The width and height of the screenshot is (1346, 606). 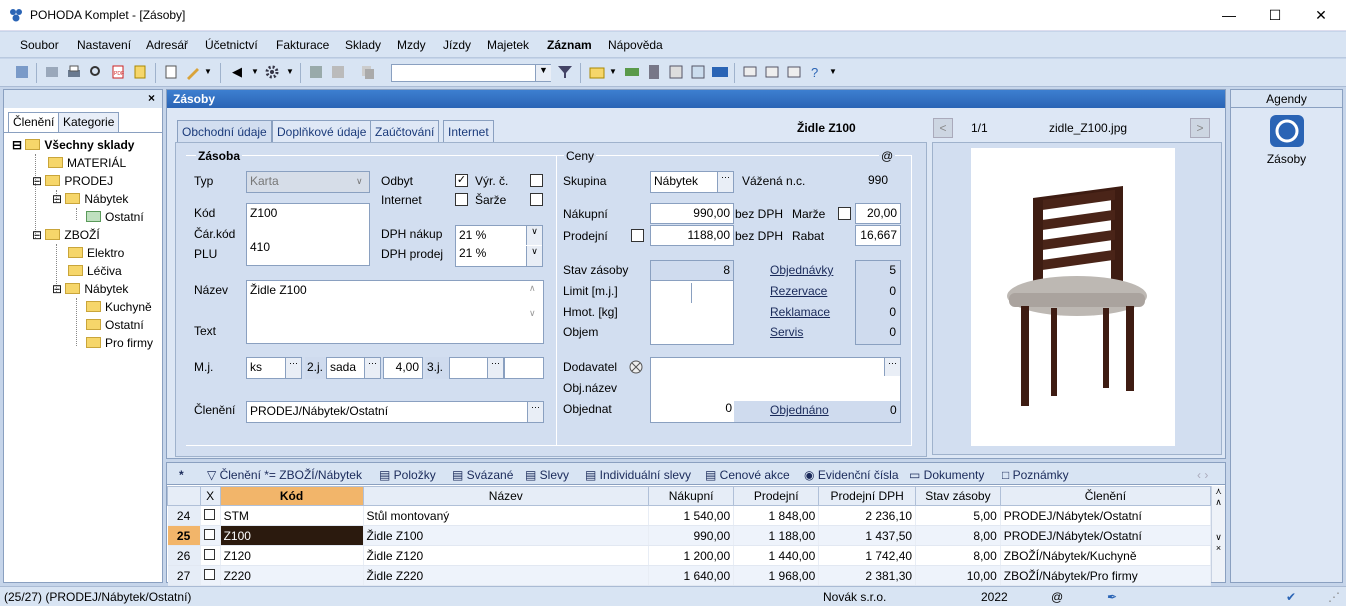 What do you see at coordinates (395, 312) in the screenshot?
I see `nazev-field: Židle Z100` at bounding box center [395, 312].